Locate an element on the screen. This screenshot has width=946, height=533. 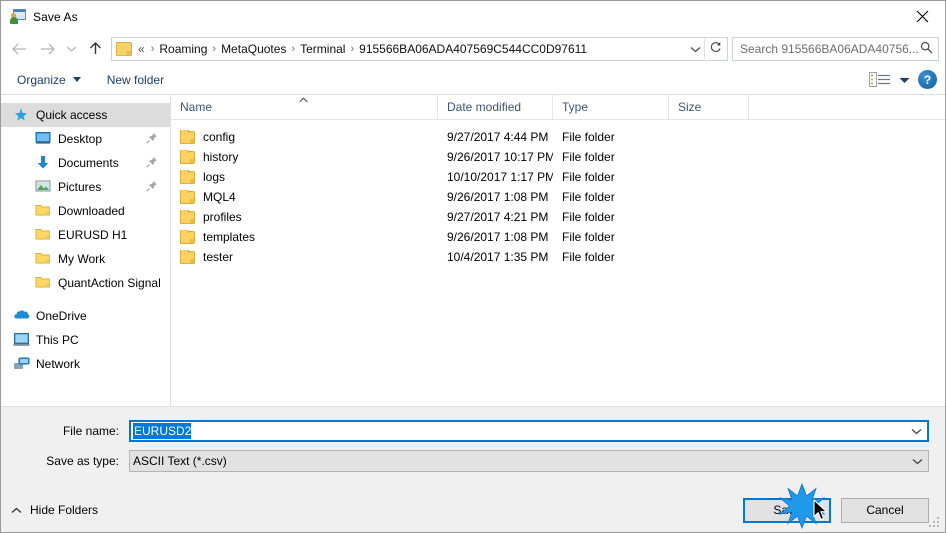
sidebar-item-label: Downloaded is located at coordinates (91, 211).